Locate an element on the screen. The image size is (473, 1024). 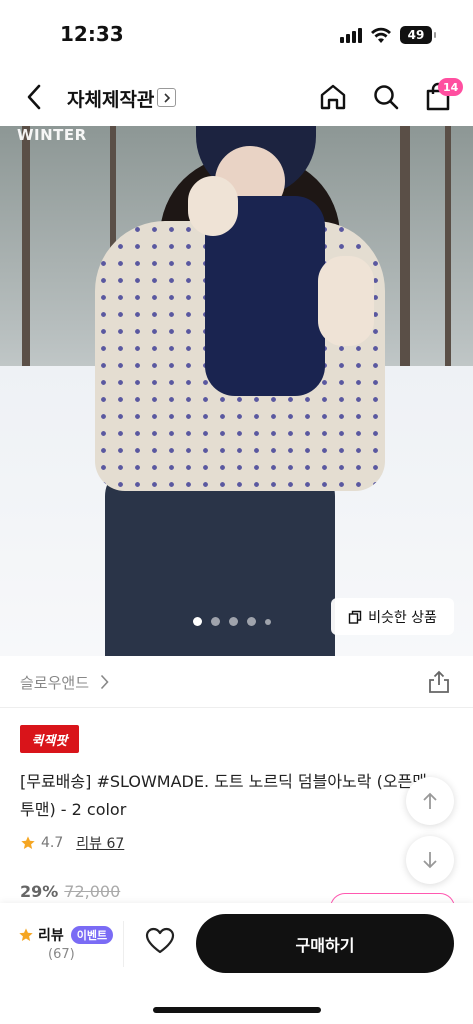
similar-products-button: 비슷한 상품 is located at coordinates (392, 616).